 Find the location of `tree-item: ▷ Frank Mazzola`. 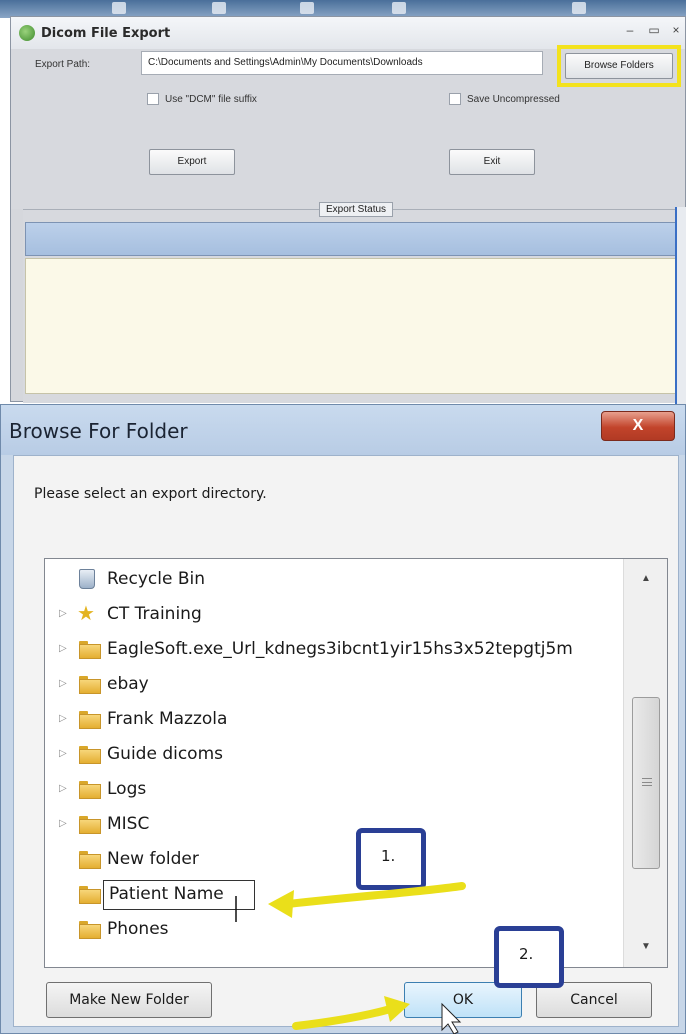

tree-item: ▷ Frank Mazzola is located at coordinates (335, 720).